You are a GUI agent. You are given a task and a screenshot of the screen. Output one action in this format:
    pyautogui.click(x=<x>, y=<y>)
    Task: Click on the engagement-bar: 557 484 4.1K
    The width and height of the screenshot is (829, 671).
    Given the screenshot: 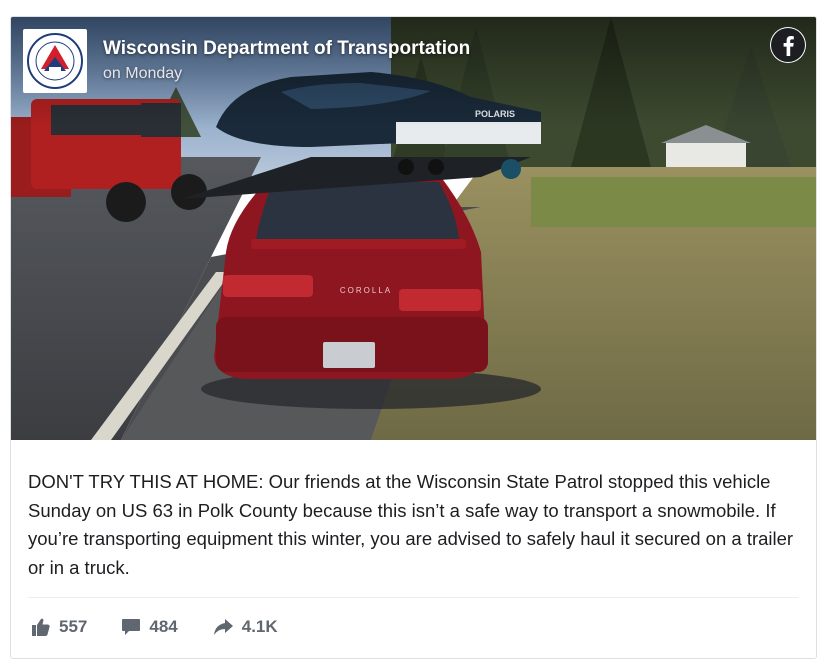 What is the action you would take?
    pyautogui.click(x=171, y=627)
    